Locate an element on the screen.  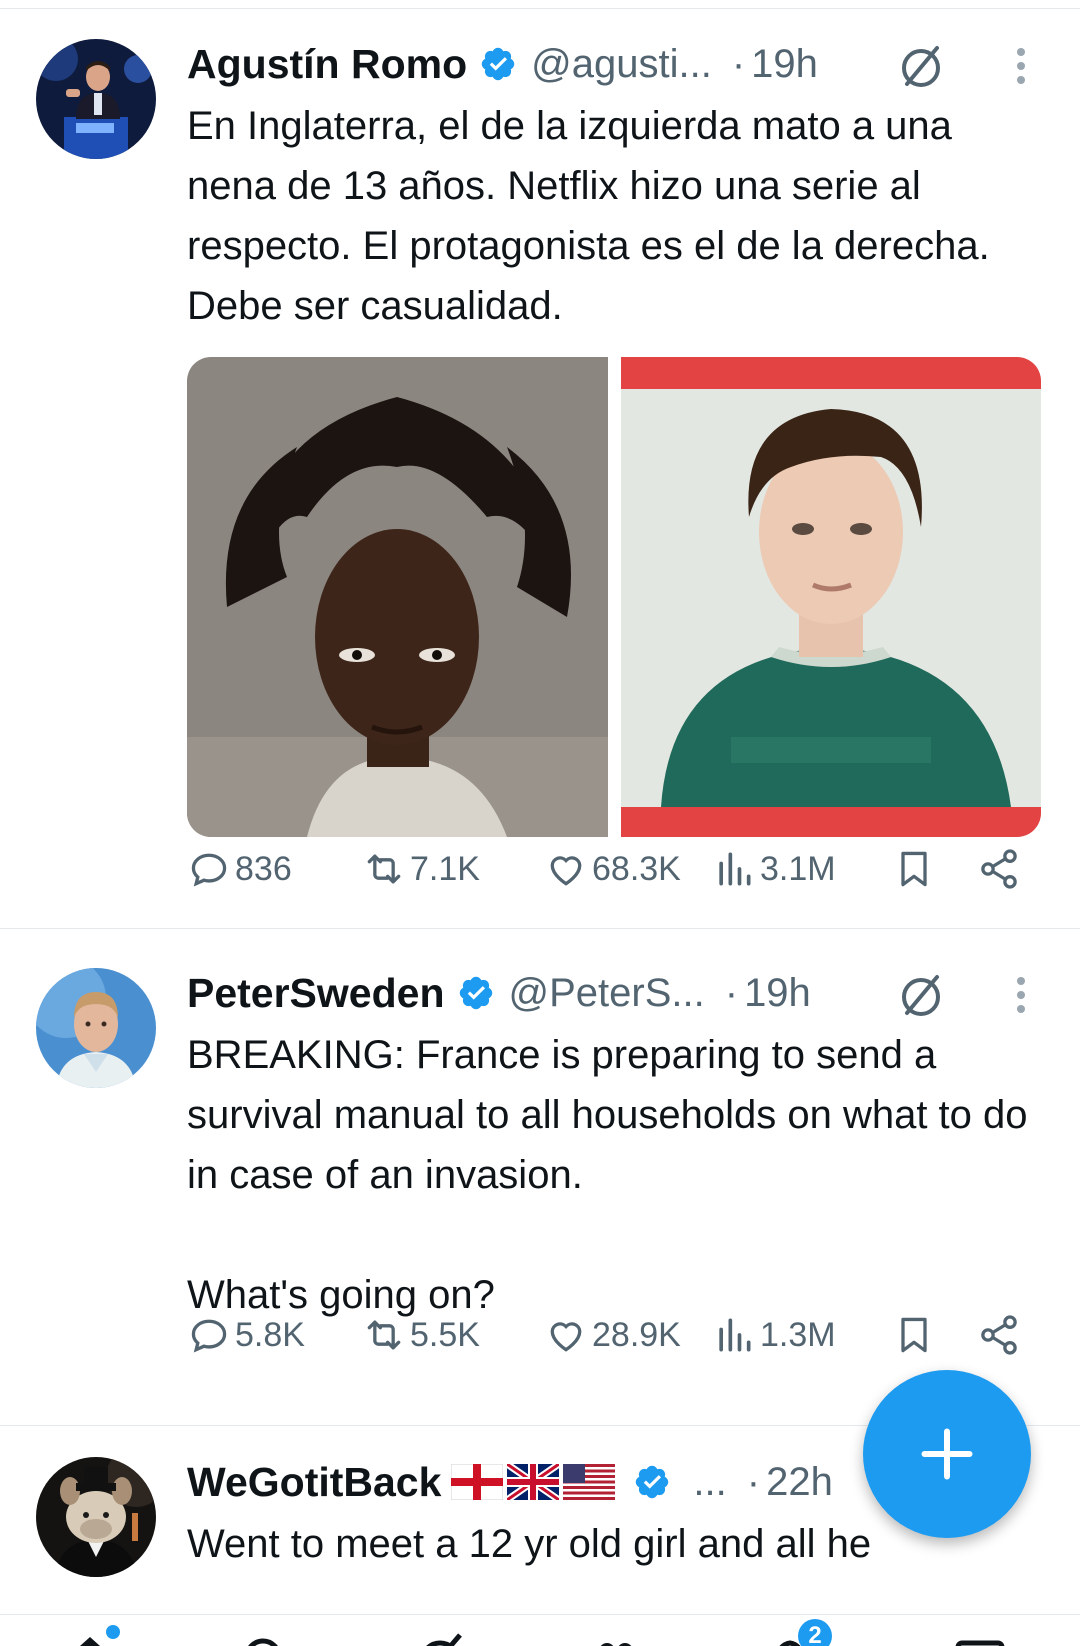
repost-count: 7.1K is located at coordinates (445, 868).